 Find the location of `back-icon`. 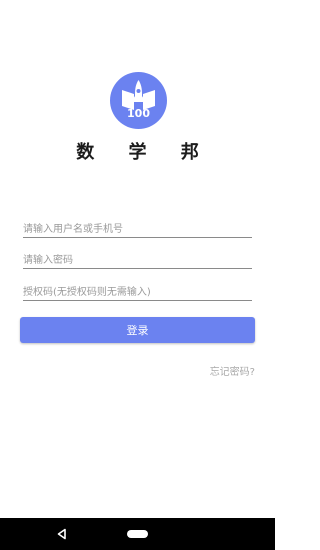

back-icon is located at coordinates (62, 534).